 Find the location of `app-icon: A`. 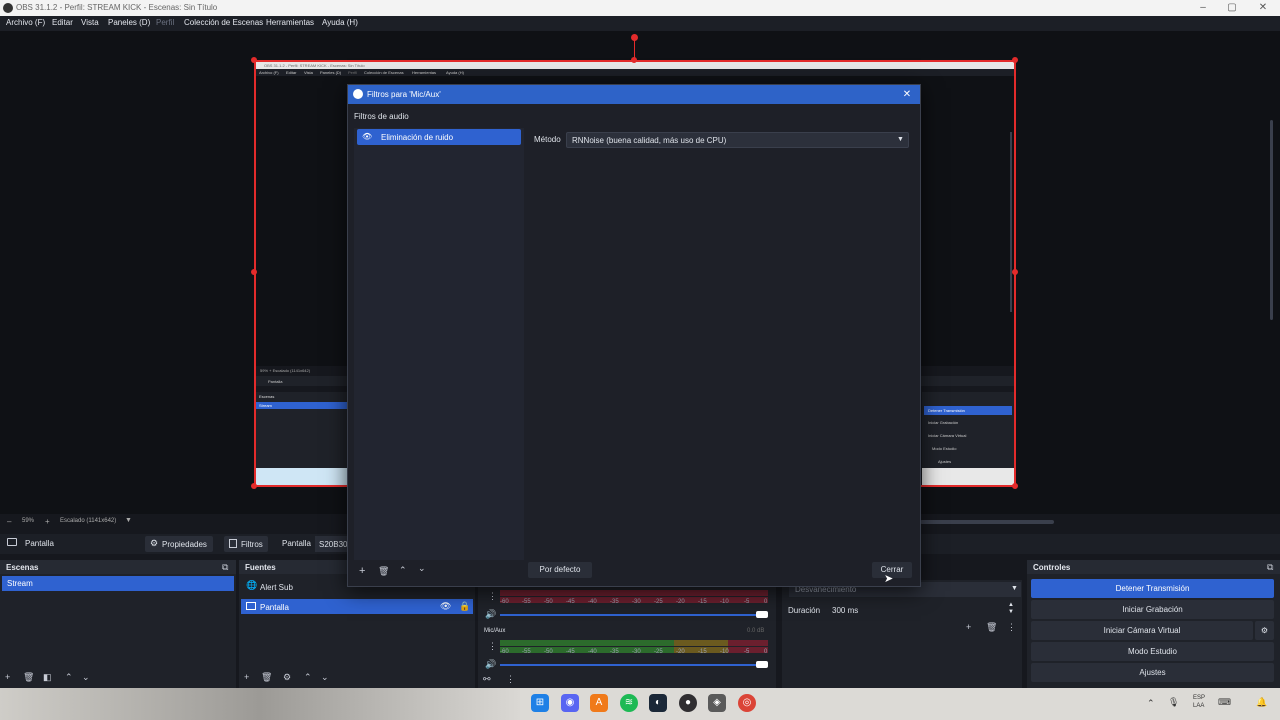

app-icon: A is located at coordinates (599, 703).